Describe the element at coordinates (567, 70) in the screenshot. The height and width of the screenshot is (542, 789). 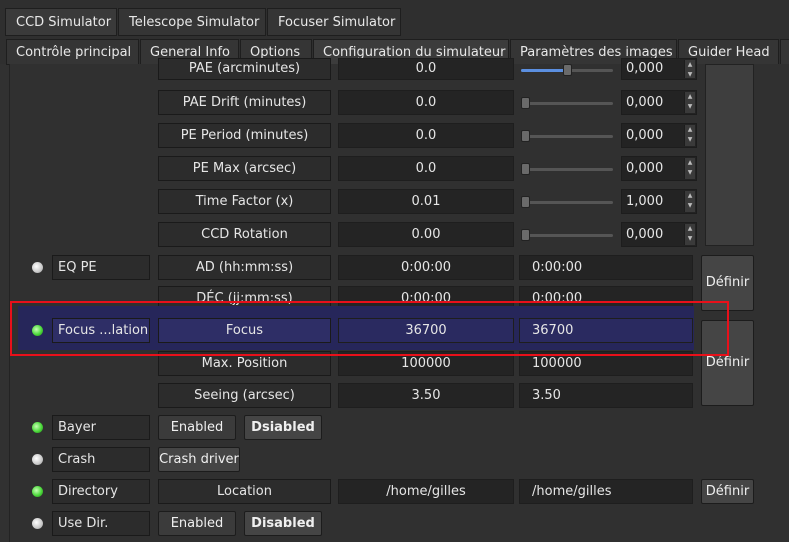
I see `pae-slider` at that location.